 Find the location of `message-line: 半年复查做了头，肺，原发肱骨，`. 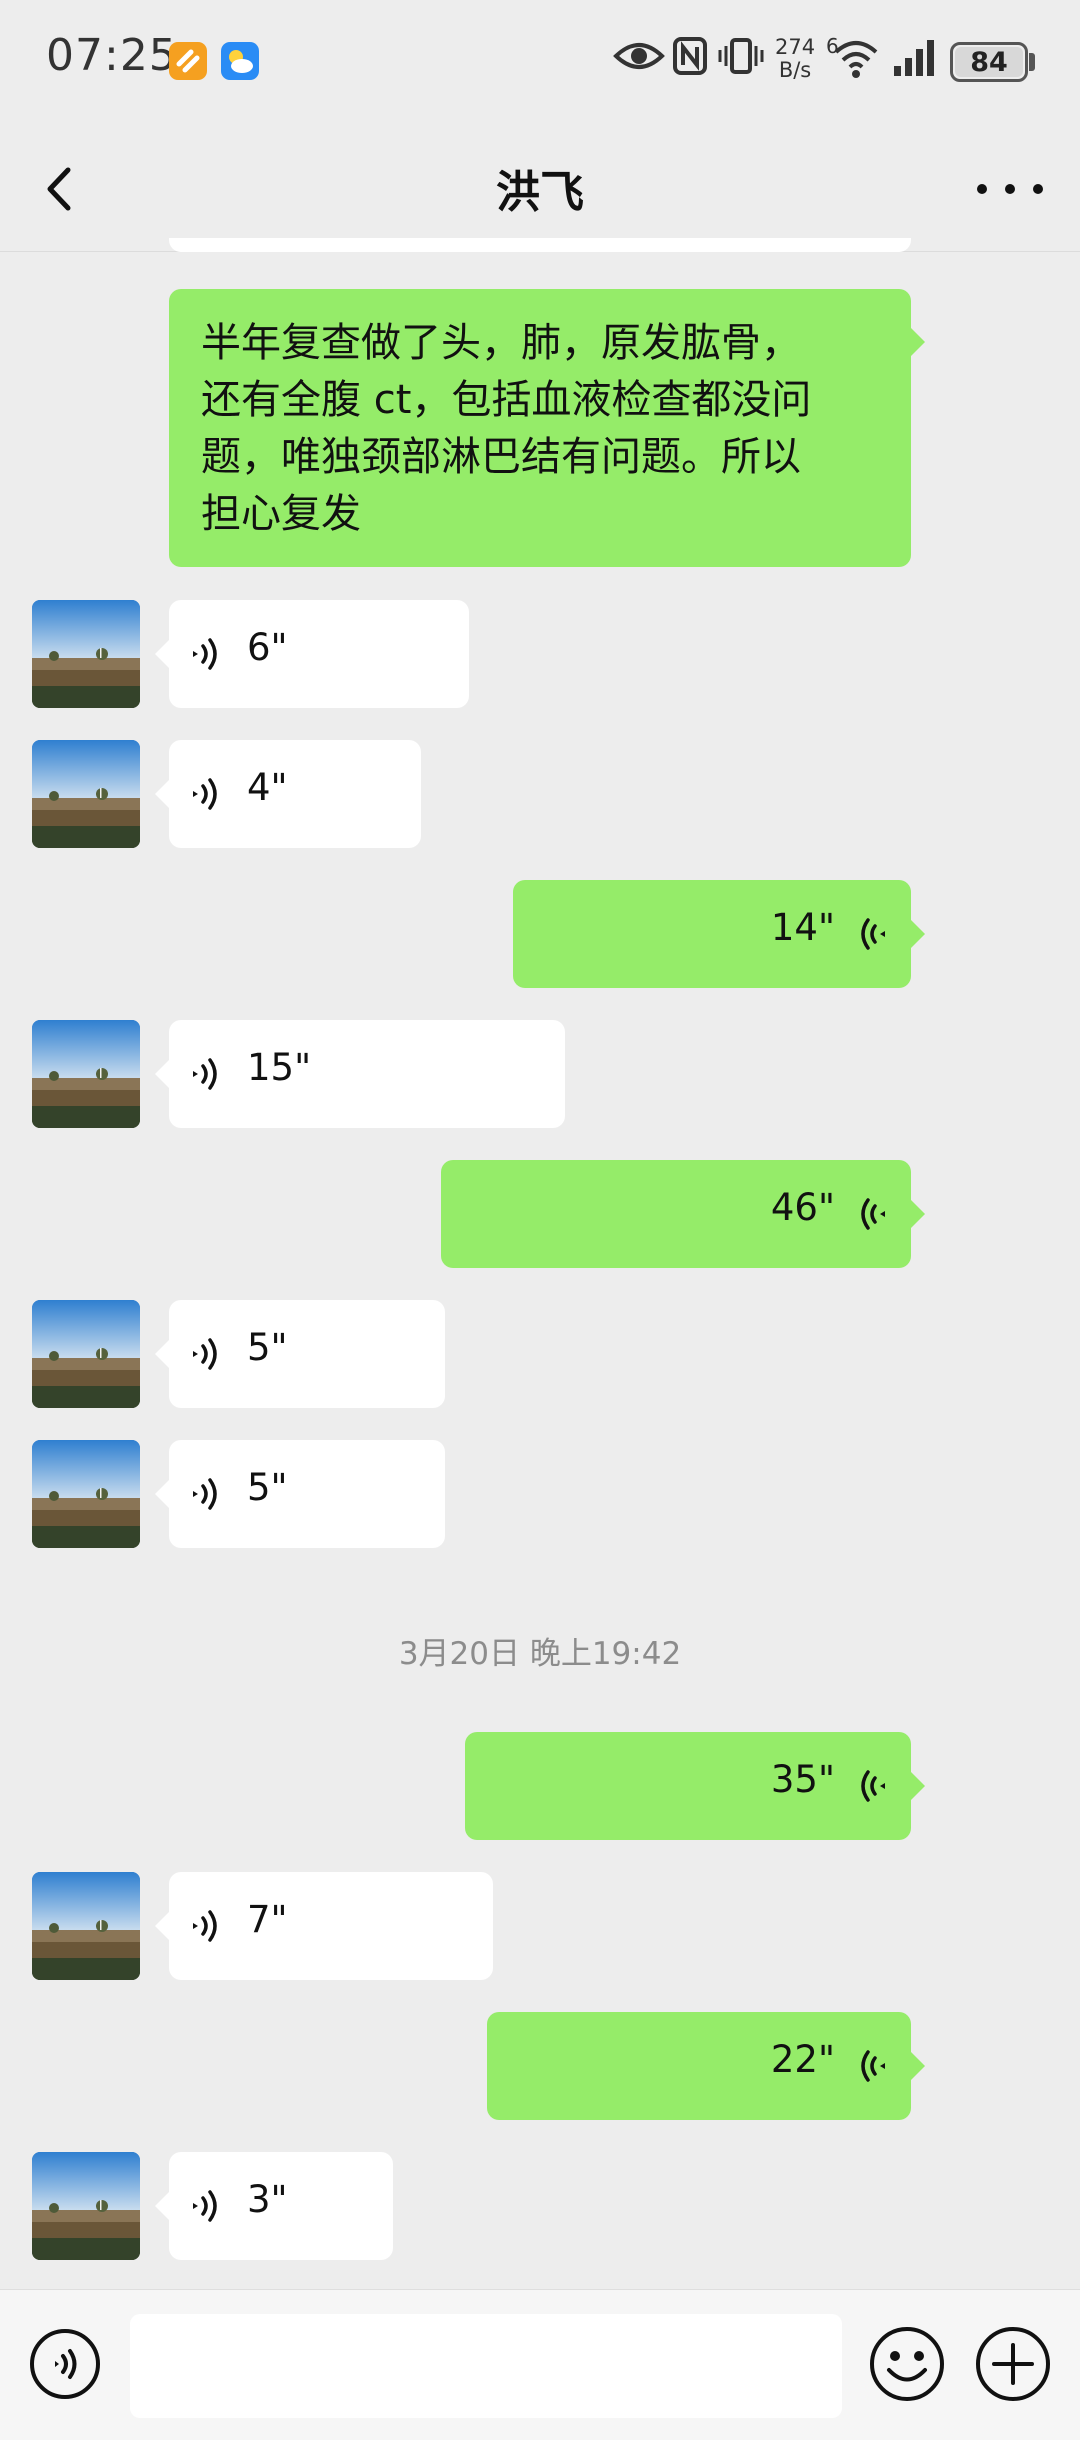

message-line: 半年复查做了头，肺，原发肱骨， is located at coordinates (501, 343).